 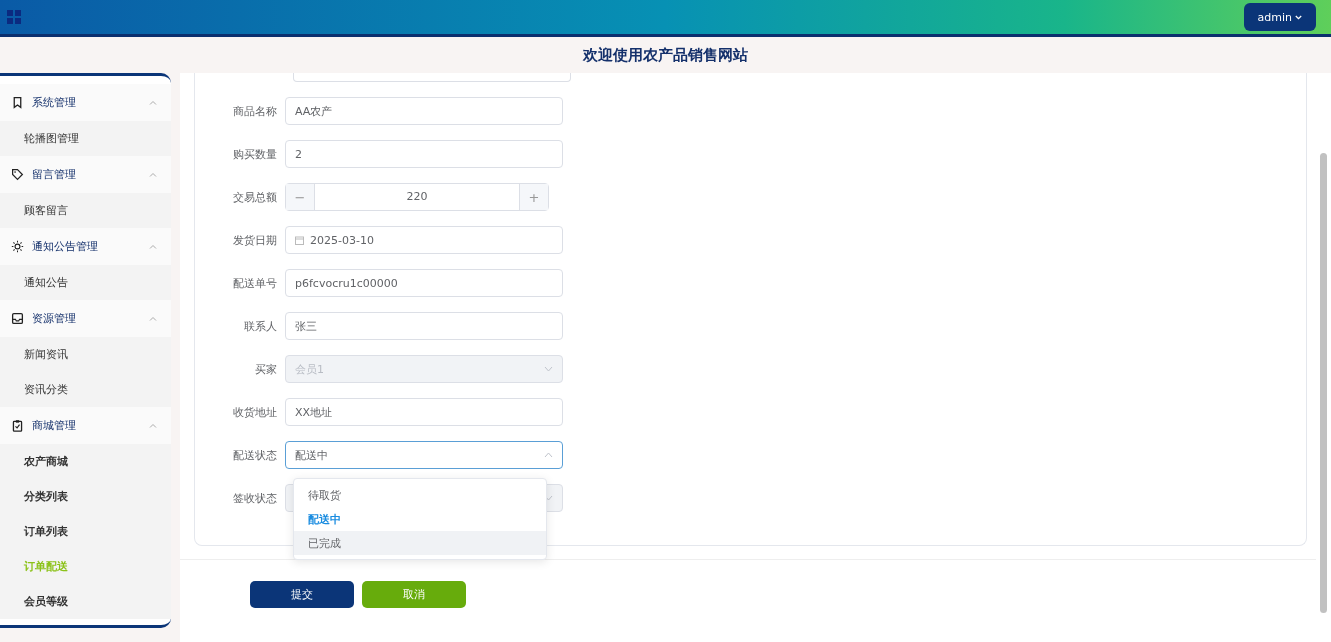 What do you see at coordinates (432, 77) in the screenshot?
I see `input-field` at bounding box center [432, 77].